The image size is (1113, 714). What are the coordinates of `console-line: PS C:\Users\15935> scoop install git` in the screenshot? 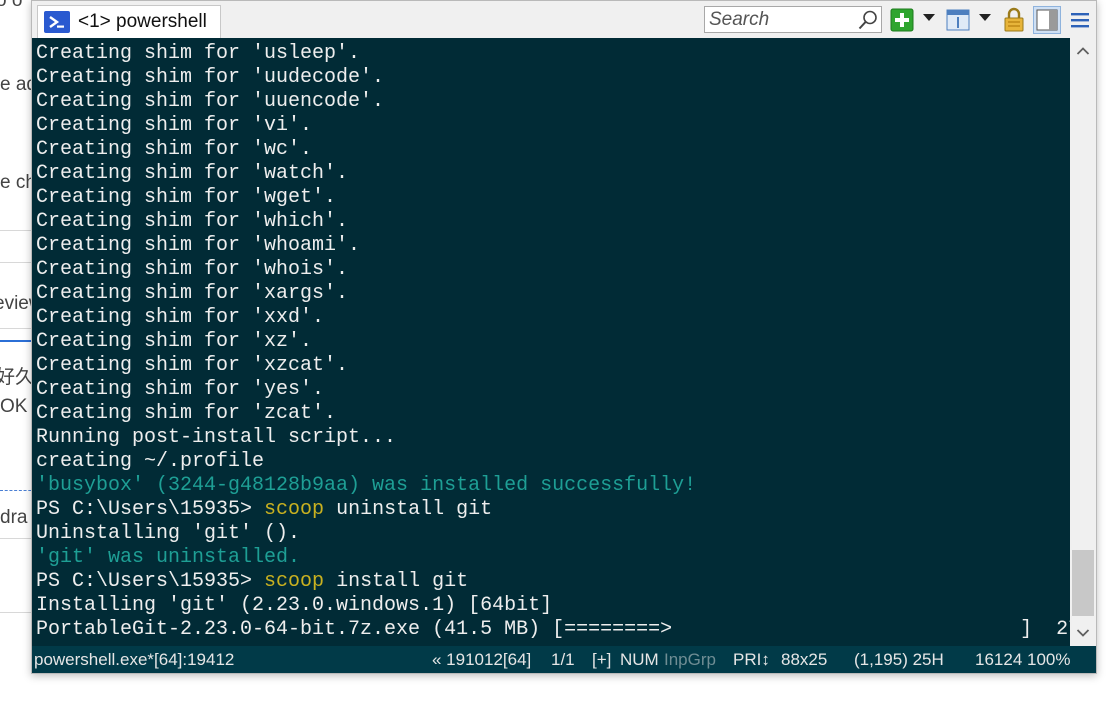 It's located at (252, 582).